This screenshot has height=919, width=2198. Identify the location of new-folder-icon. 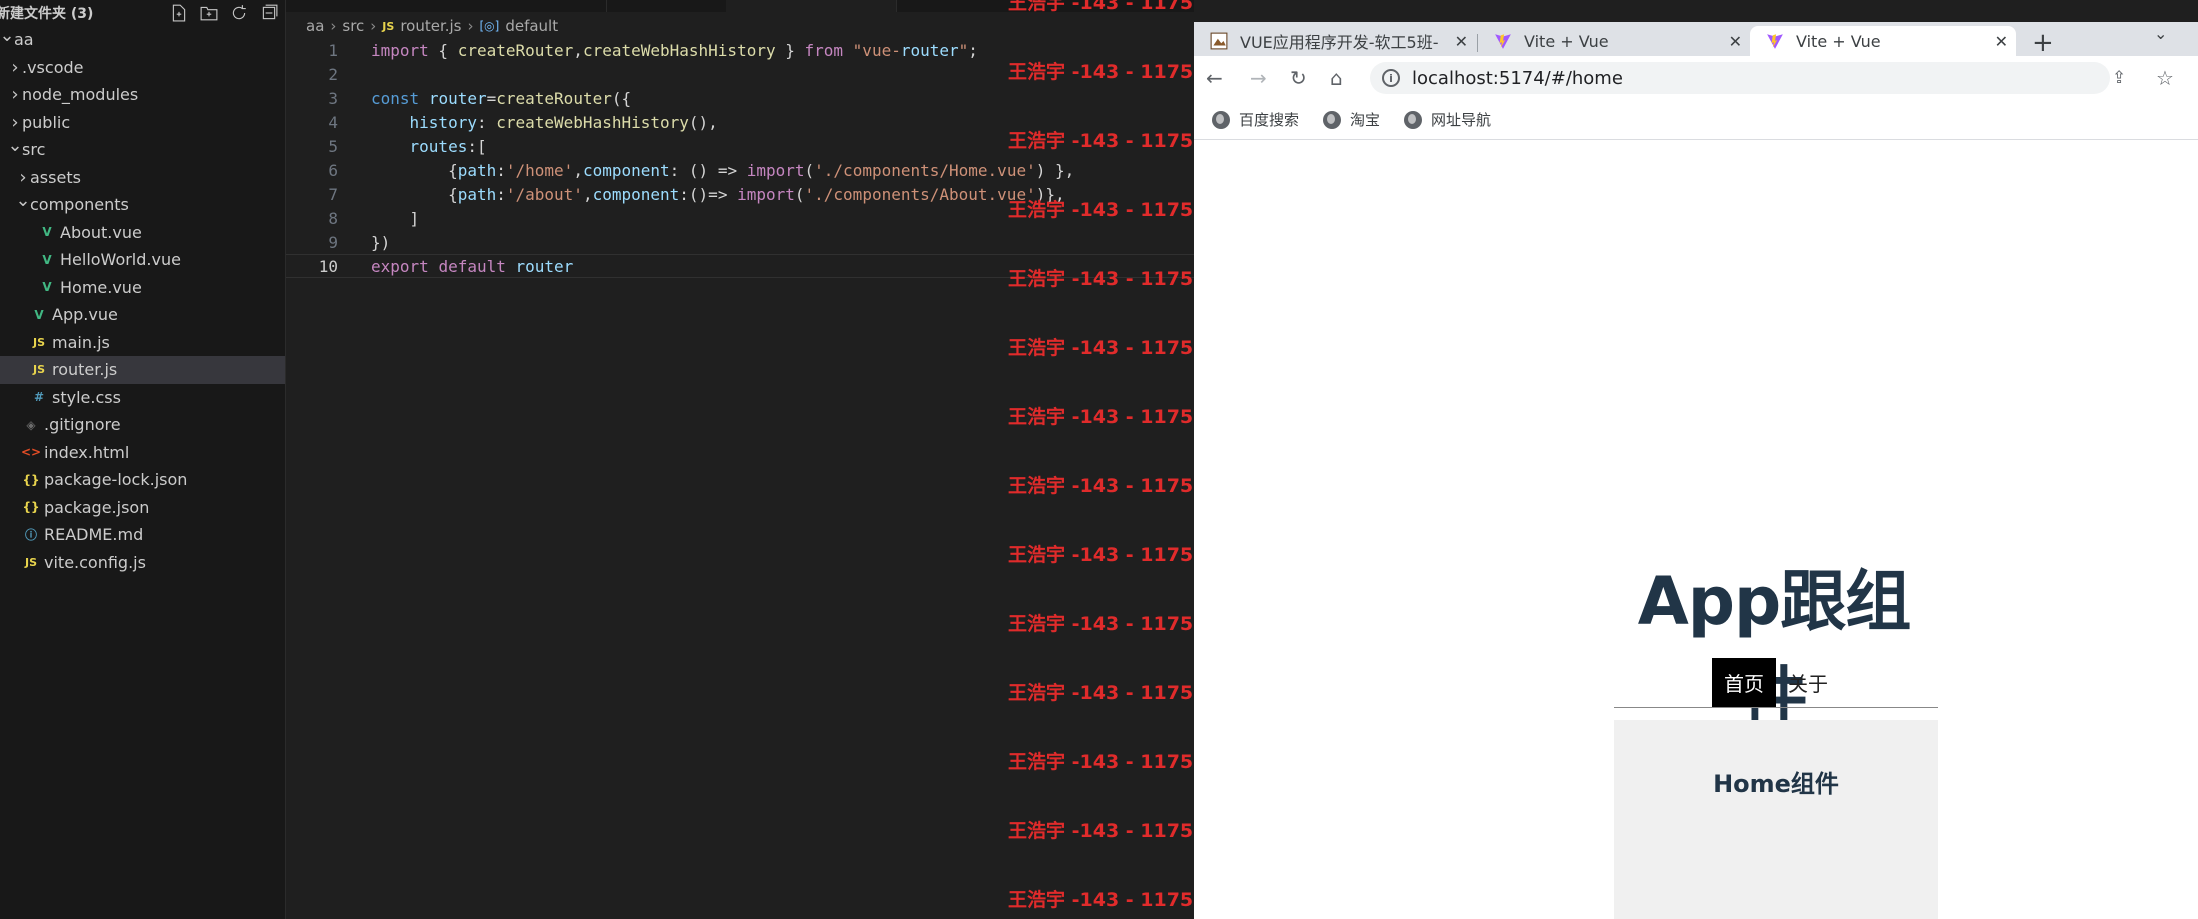
(209, 13).